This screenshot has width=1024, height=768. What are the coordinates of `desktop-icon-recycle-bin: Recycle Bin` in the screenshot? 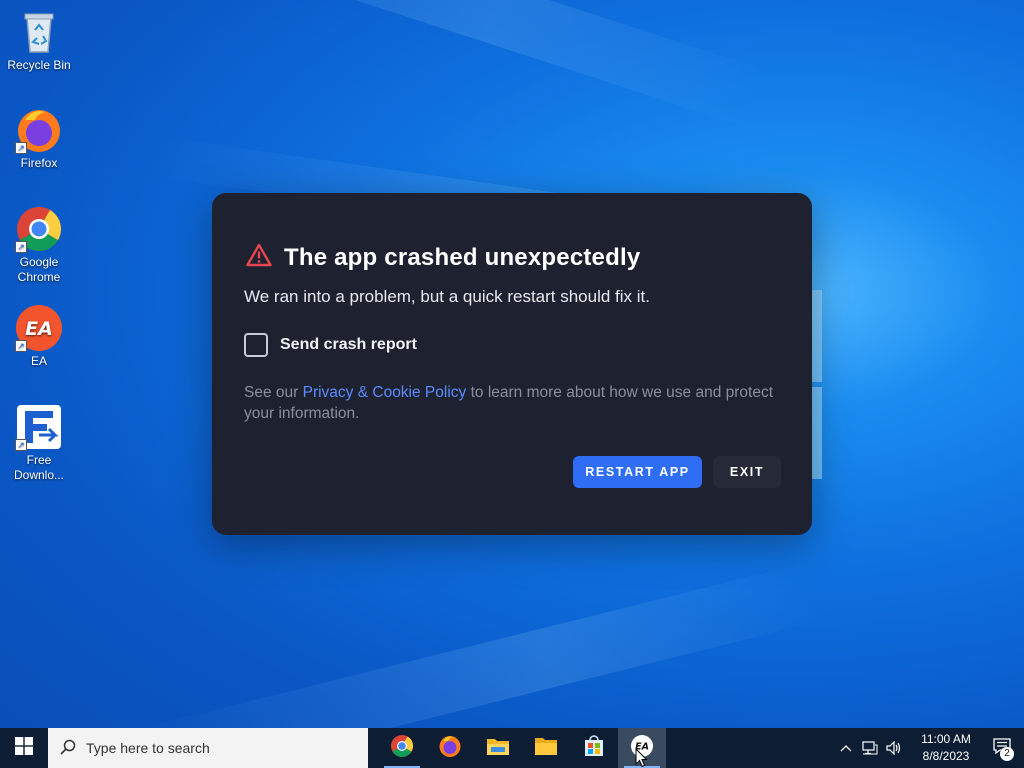 It's located at (39, 40).